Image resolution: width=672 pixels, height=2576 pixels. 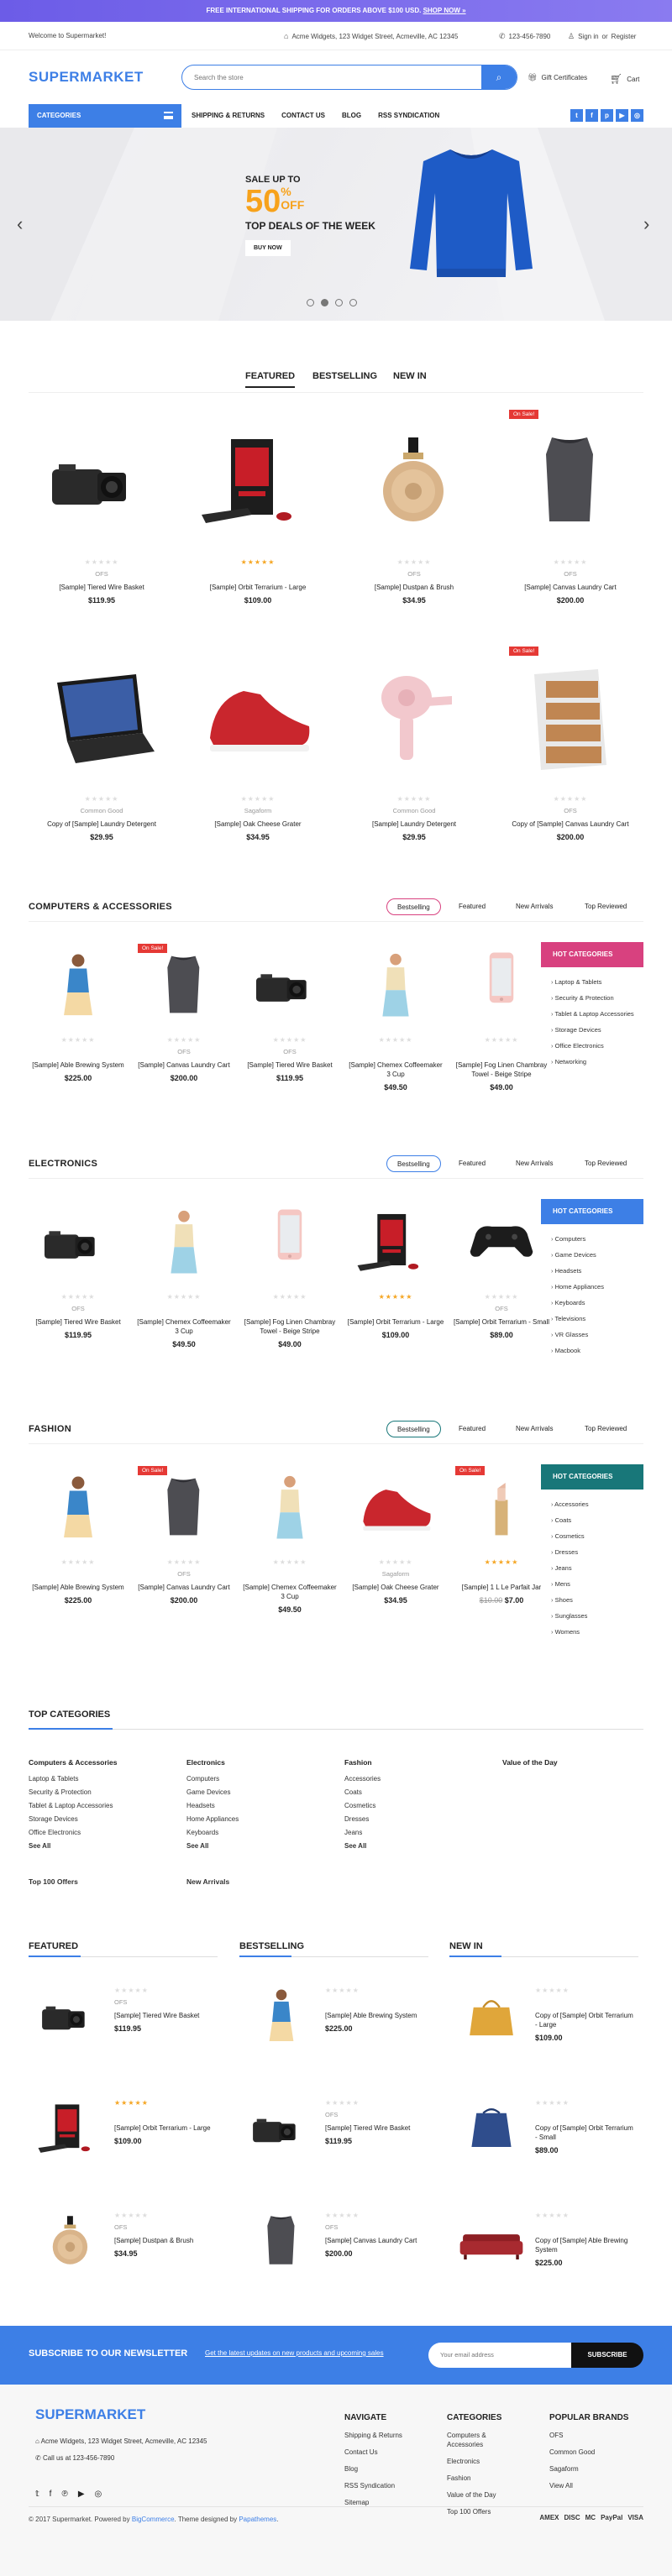 I want to click on signin-link: Sign in, so click(x=588, y=37).